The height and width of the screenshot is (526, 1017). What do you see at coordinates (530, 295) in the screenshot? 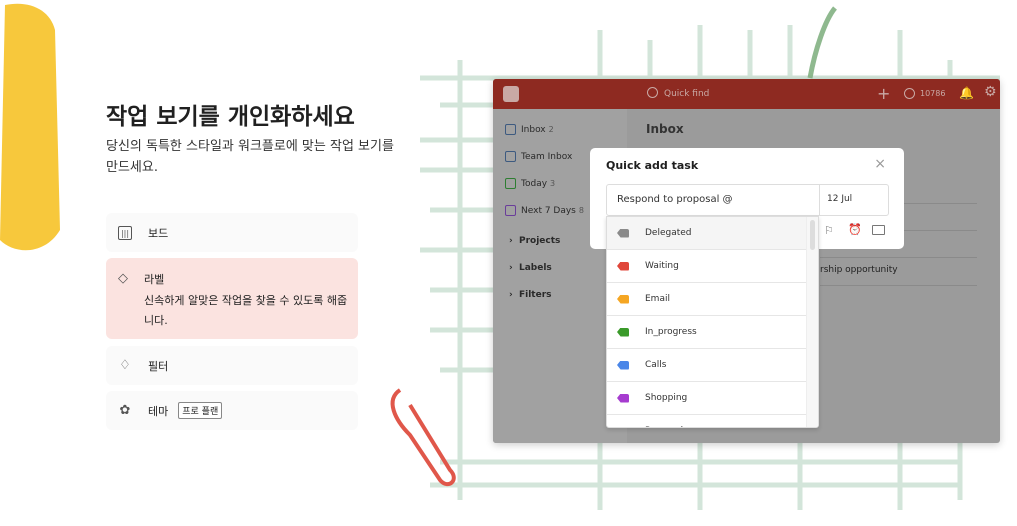
I see `sidebar-filters: › Filters` at bounding box center [530, 295].